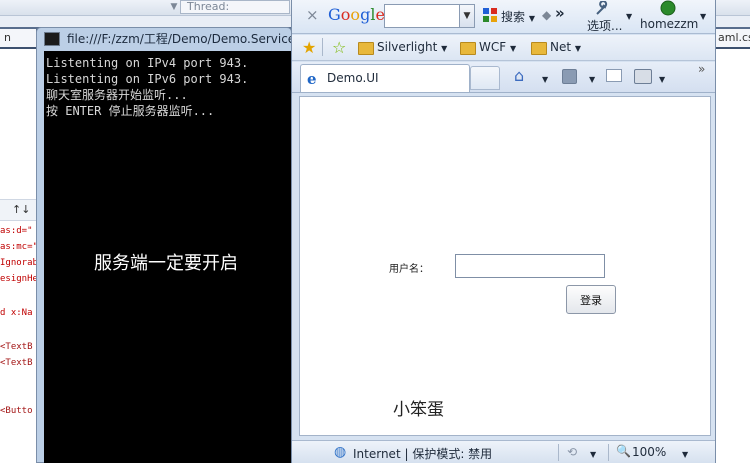 This screenshot has height=463, width=750. What do you see at coordinates (312, 15) in the screenshot?
I see `close-icon: ×` at bounding box center [312, 15].